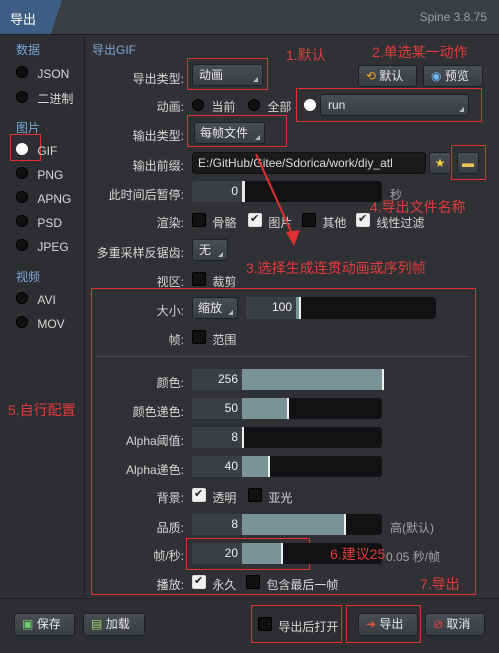 Image resolution: width=499 pixels, height=653 pixels. Describe the element at coordinates (114, 624) in the screenshot. I see `load-button: ▤ 加载` at that location.